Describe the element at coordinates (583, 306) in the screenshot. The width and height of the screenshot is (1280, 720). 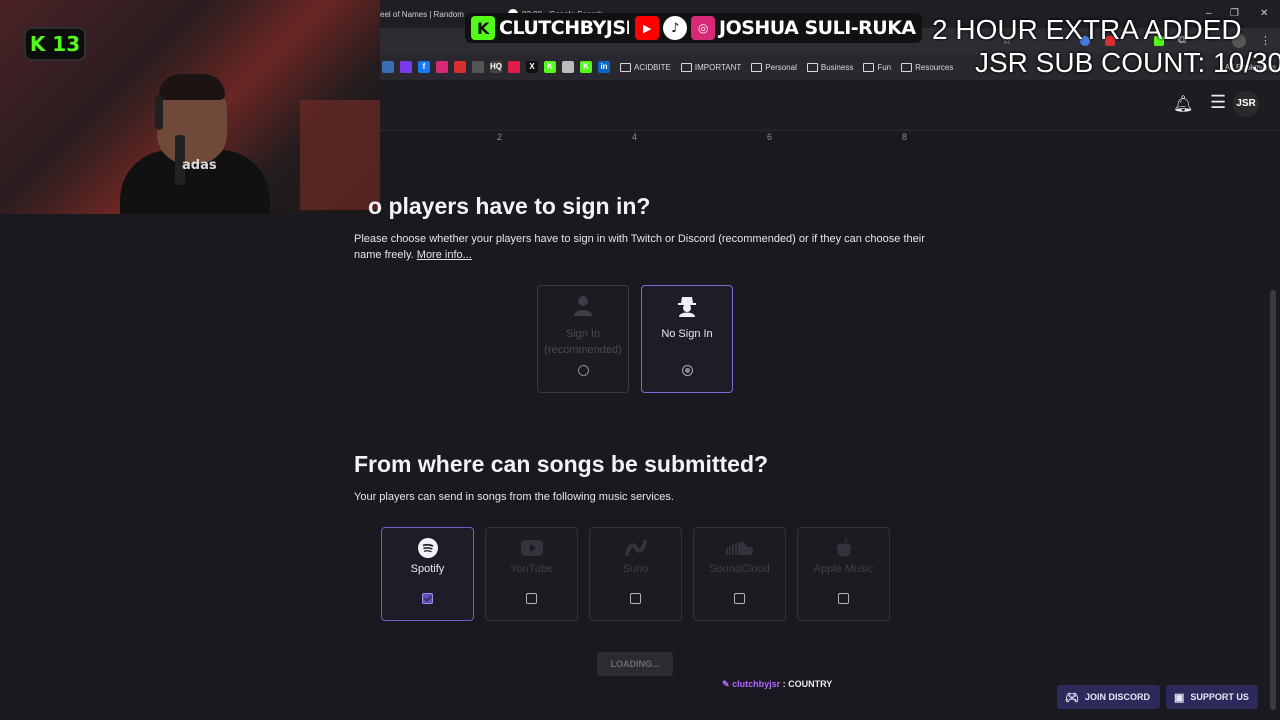
I see `user-icon` at that location.